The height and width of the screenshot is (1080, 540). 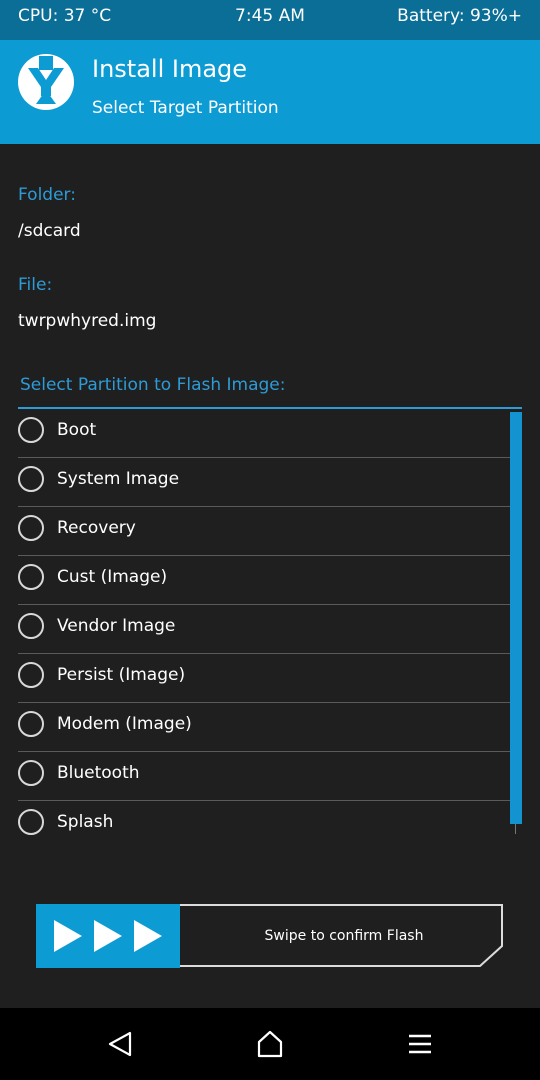 What do you see at coordinates (170, 69) in the screenshot?
I see `page-title: Install Image` at bounding box center [170, 69].